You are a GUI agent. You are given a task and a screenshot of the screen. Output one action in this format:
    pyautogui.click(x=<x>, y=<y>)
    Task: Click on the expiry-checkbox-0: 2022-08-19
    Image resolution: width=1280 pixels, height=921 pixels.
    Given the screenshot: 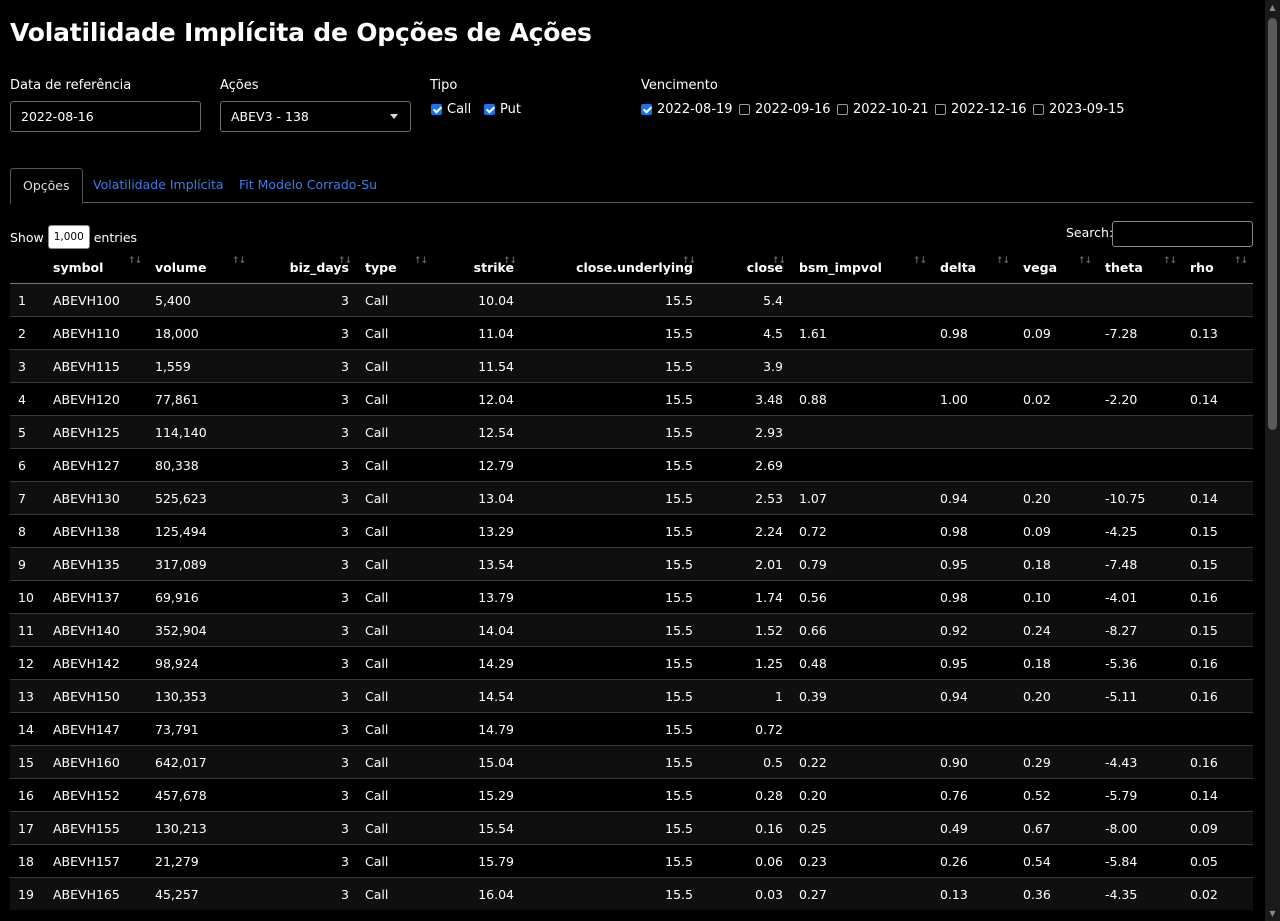 What is the action you would take?
    pyautogui.click(x=687, y=109)
    